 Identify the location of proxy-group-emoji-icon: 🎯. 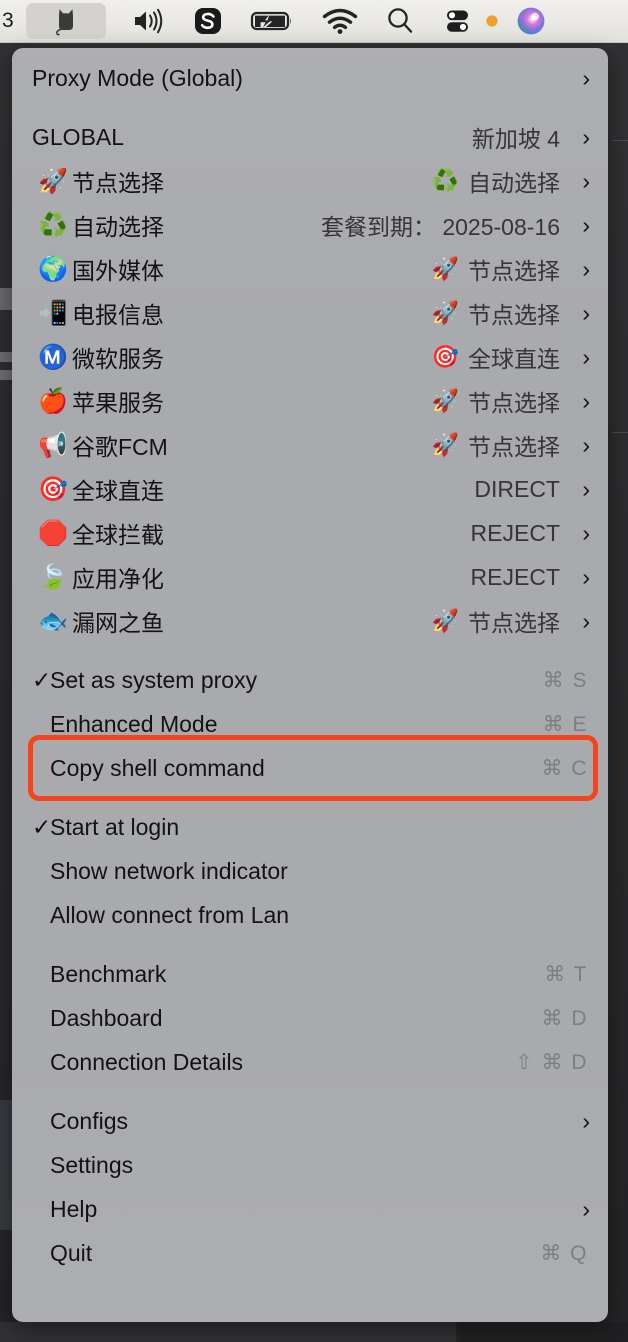
(53, 489).